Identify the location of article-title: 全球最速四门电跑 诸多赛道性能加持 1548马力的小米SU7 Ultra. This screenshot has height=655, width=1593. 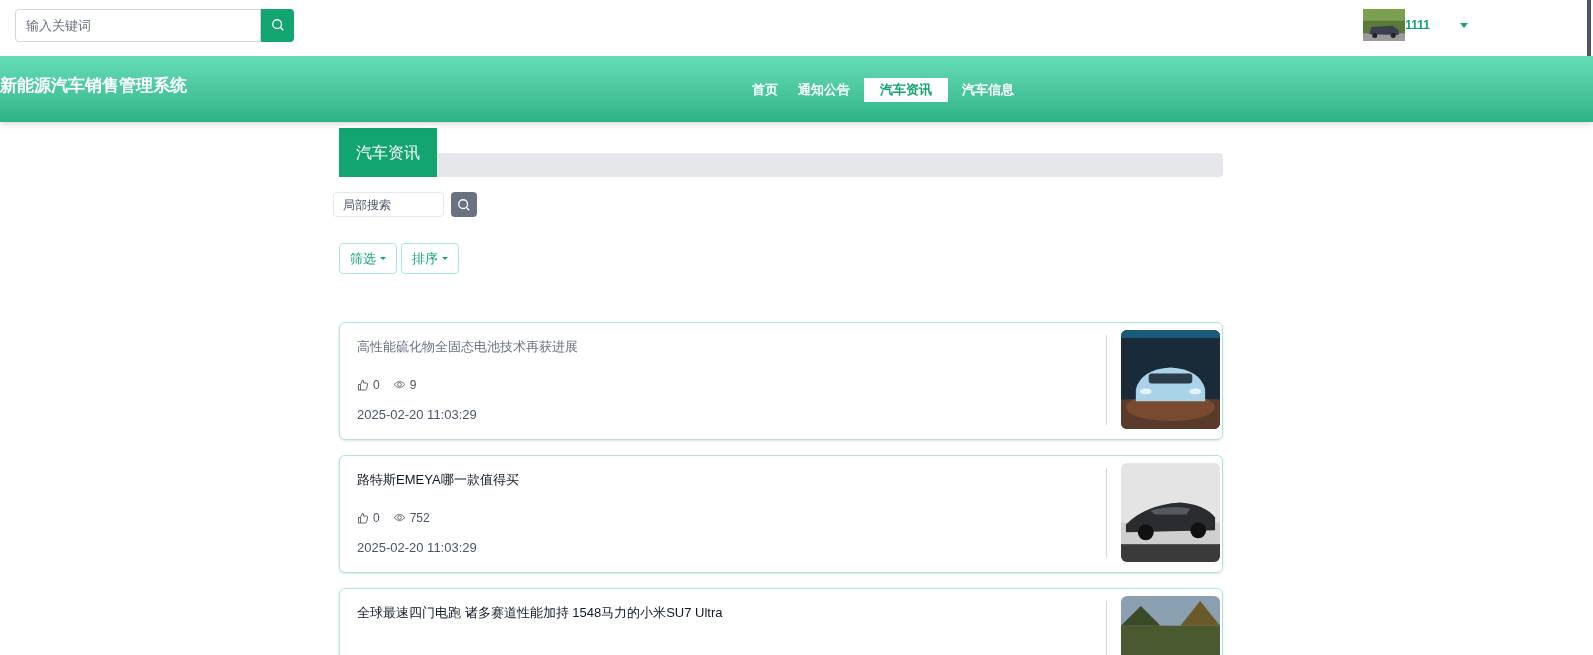
(731, 613).